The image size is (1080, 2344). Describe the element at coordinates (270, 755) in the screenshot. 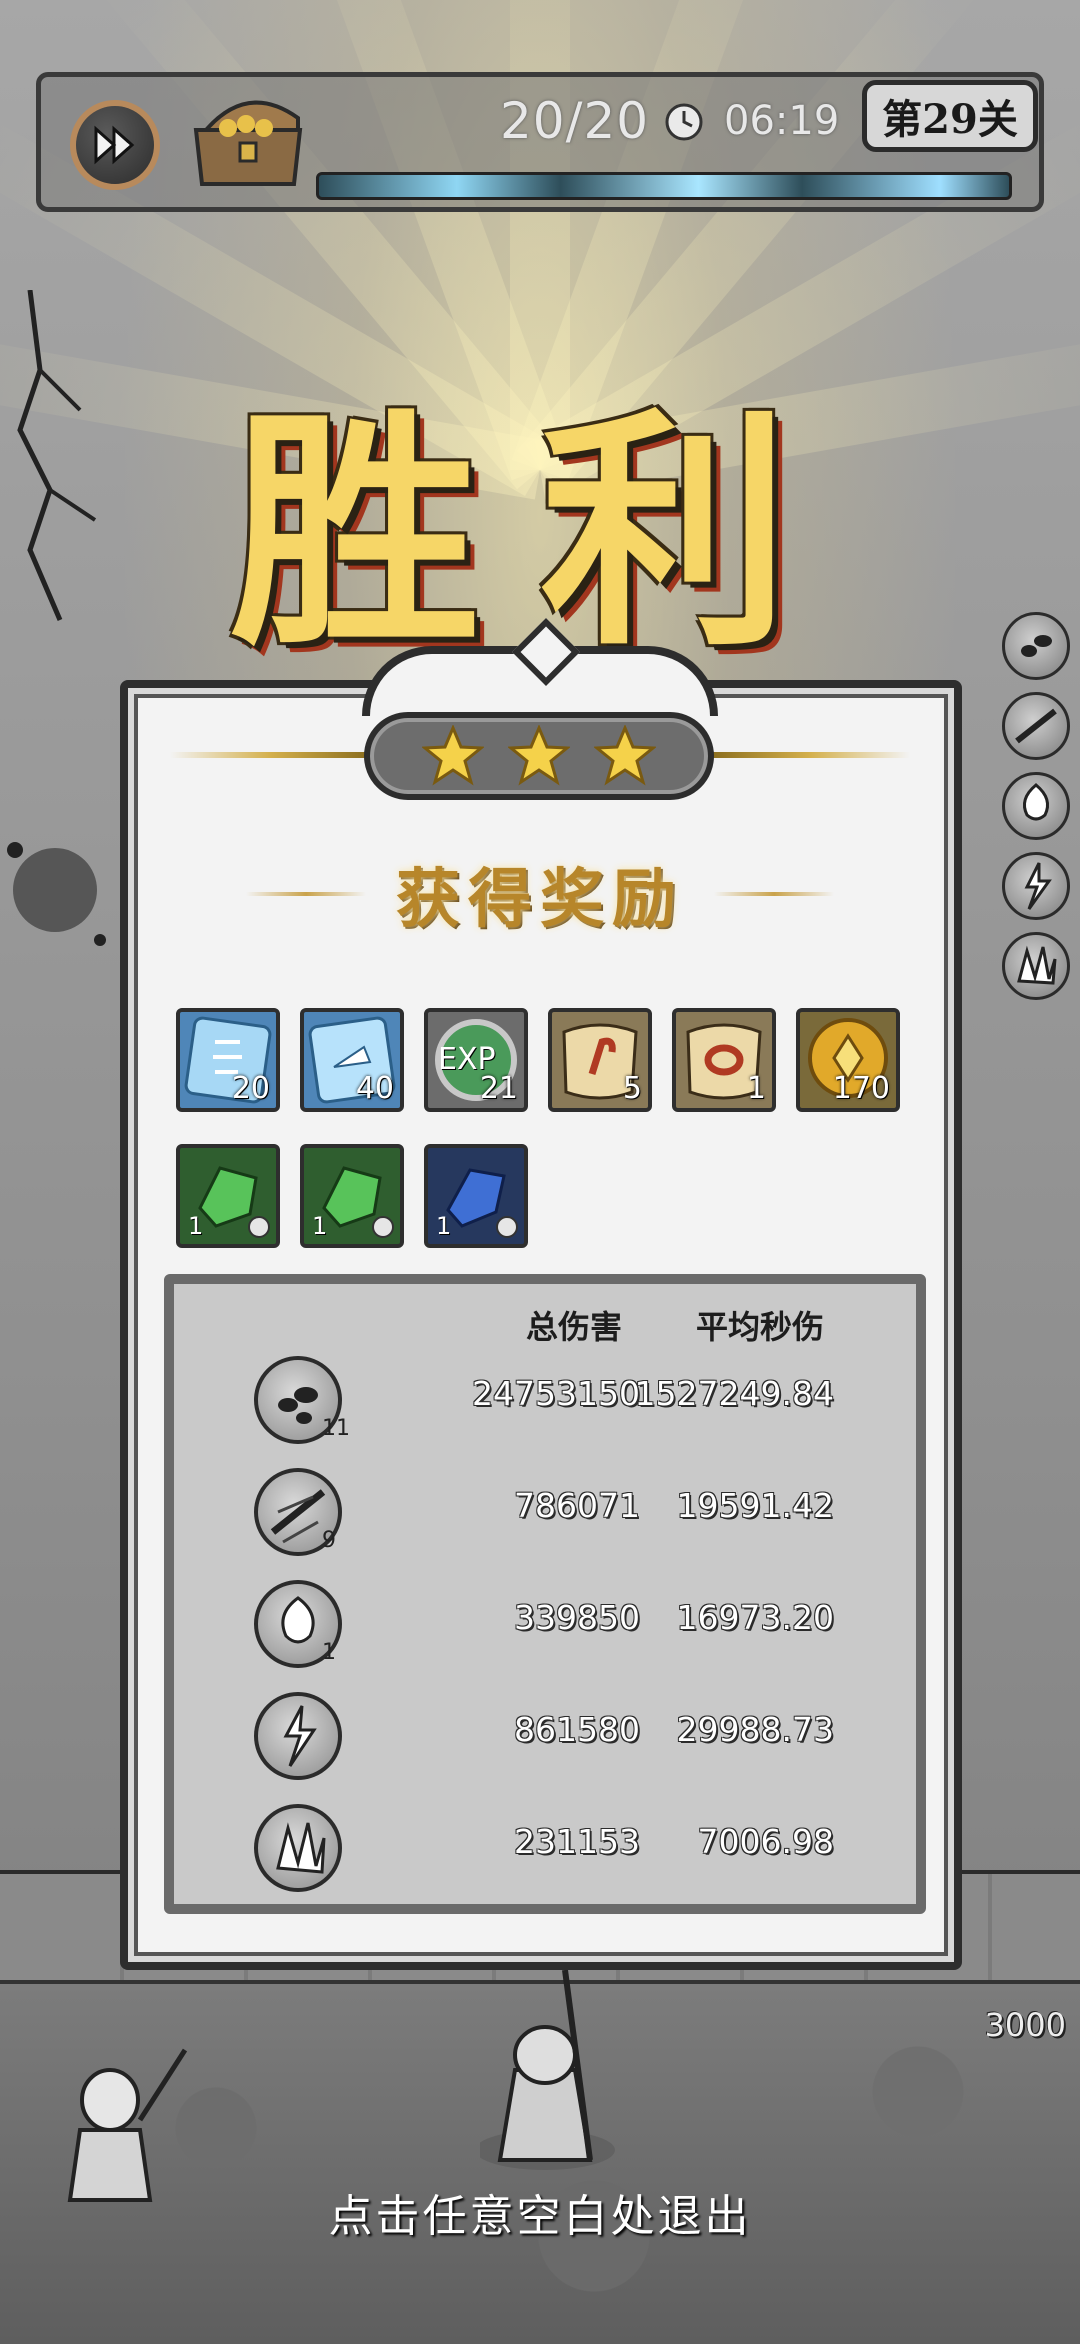

I see `star-line-left` at that location.